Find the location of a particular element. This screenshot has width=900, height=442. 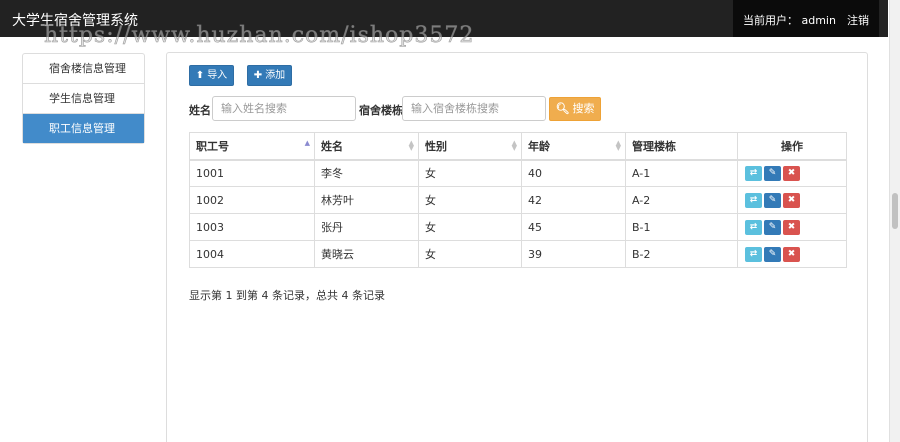

import-button: ⬆ 导入 is located at coordinates (211, 75).